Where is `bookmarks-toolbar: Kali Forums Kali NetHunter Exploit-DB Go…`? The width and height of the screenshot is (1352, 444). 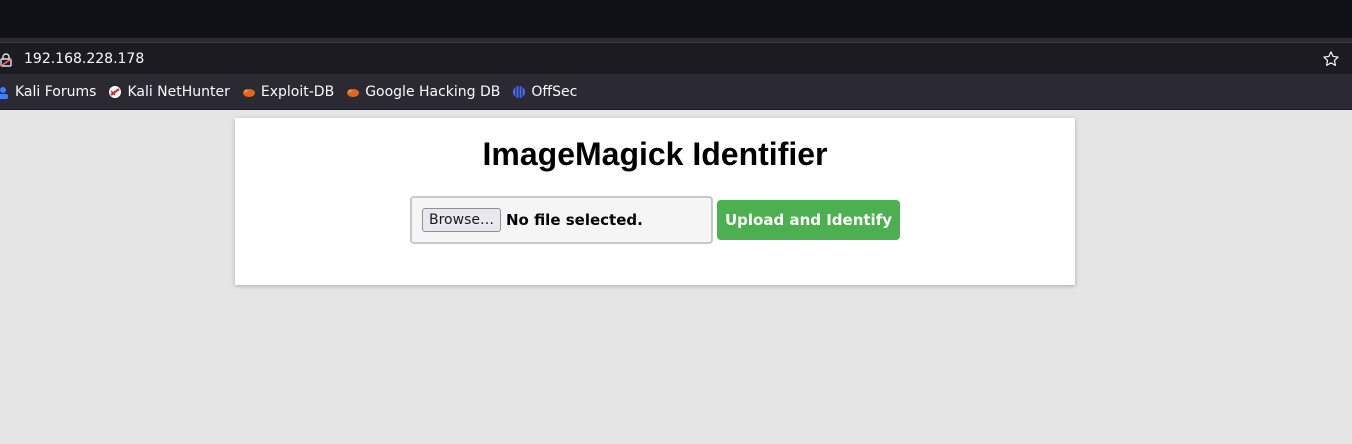 bookmarks-toolbar: Kali Forums Kali NetHunter Exploit-DB Go… is located at coordinates (676, 92).